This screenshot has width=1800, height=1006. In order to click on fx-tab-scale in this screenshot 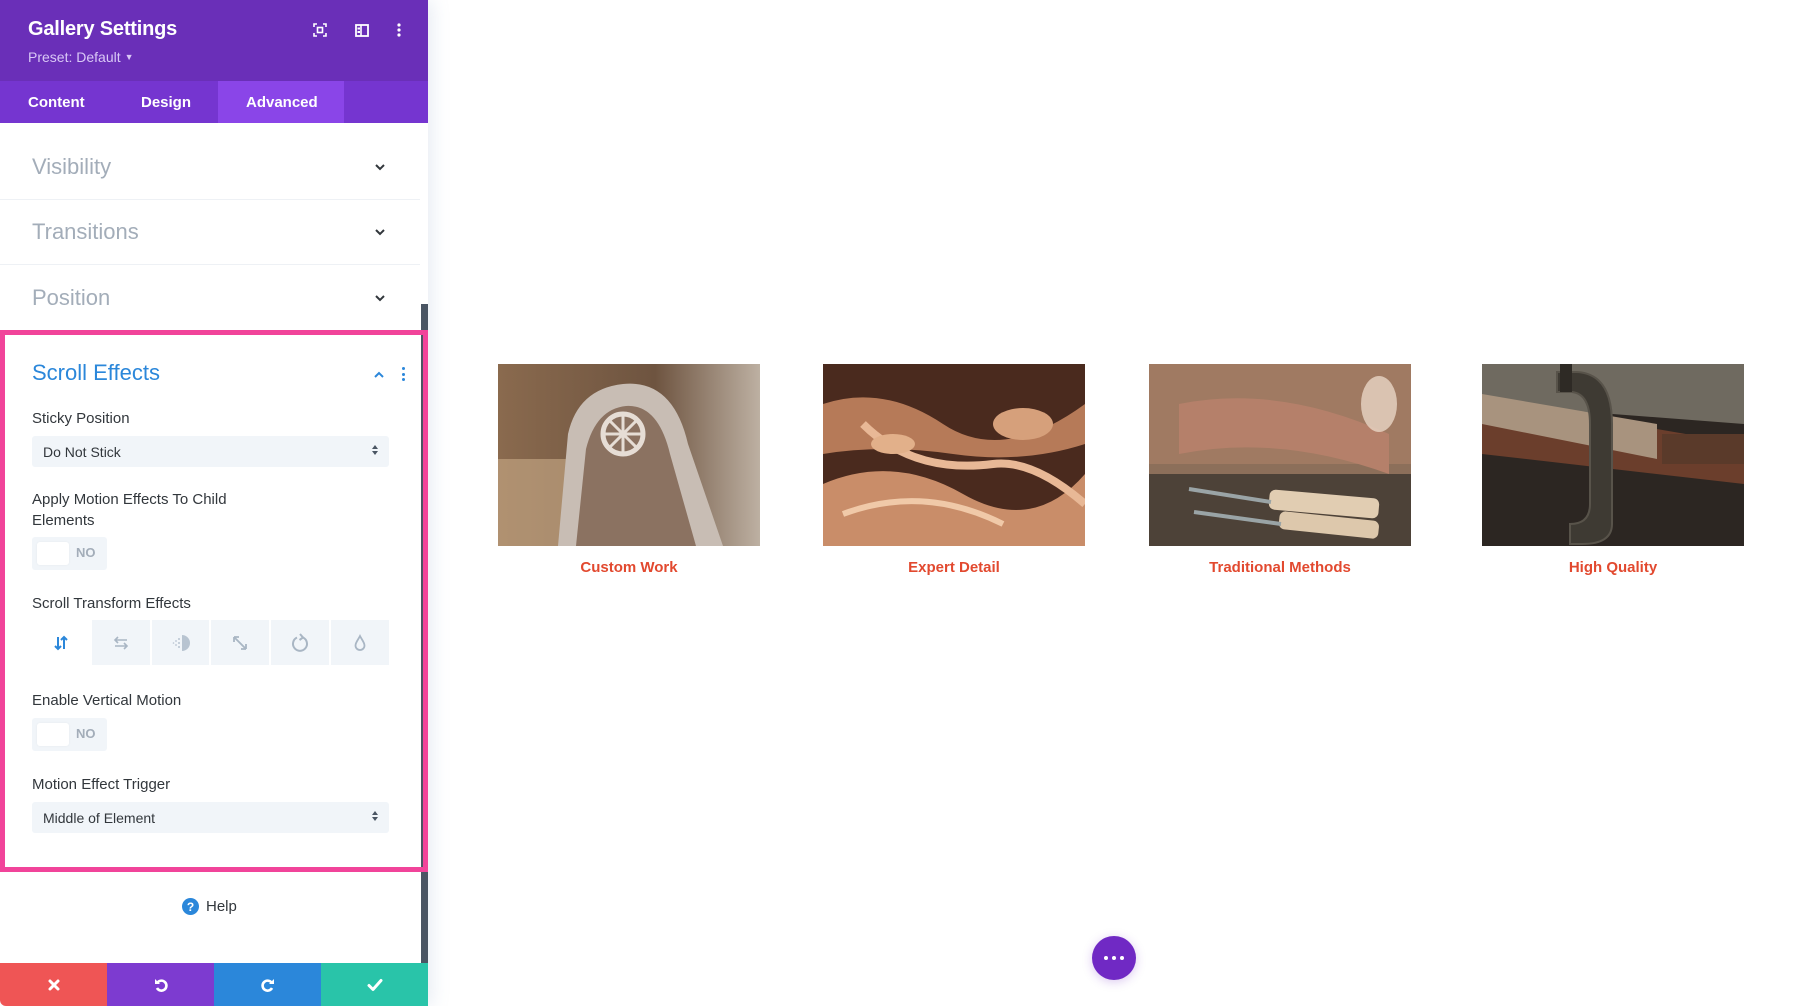, I will do `click(240, 642)`.